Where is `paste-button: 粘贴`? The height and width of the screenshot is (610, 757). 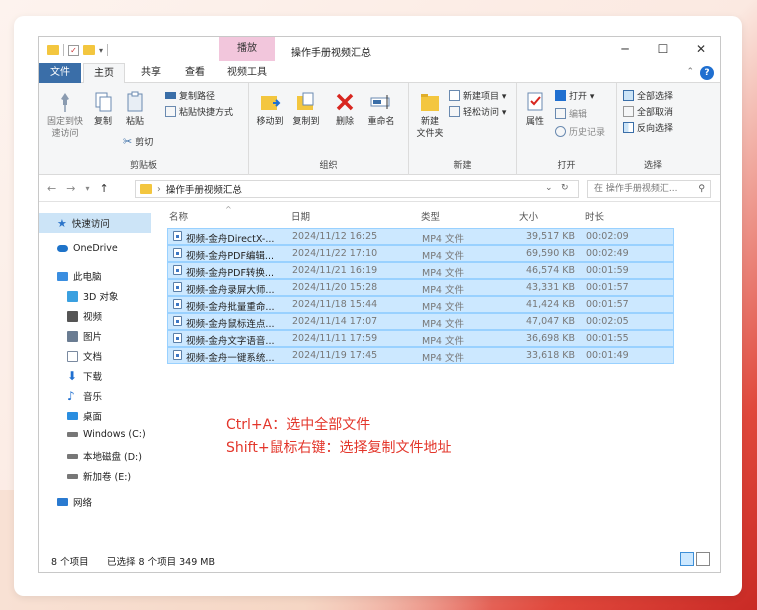 paste-button: 粘贴 is located at coordinates (135, 109).